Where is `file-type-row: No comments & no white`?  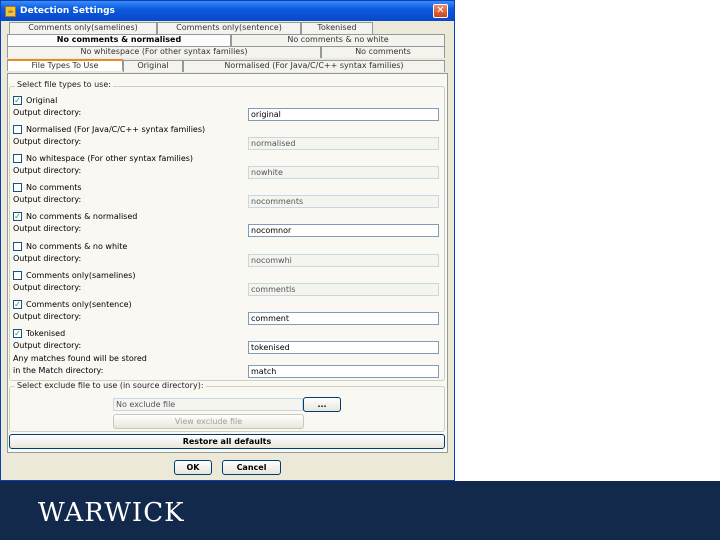
file-type-row: No comments & no white is located at coordinates (70, 246).